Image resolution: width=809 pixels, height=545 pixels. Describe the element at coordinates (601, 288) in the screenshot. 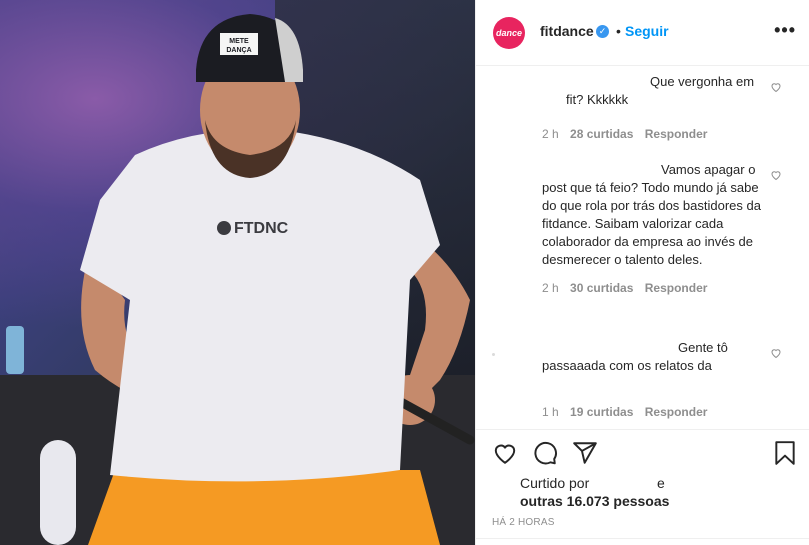

I see `comment-likes: 30 curtidas` at that location.